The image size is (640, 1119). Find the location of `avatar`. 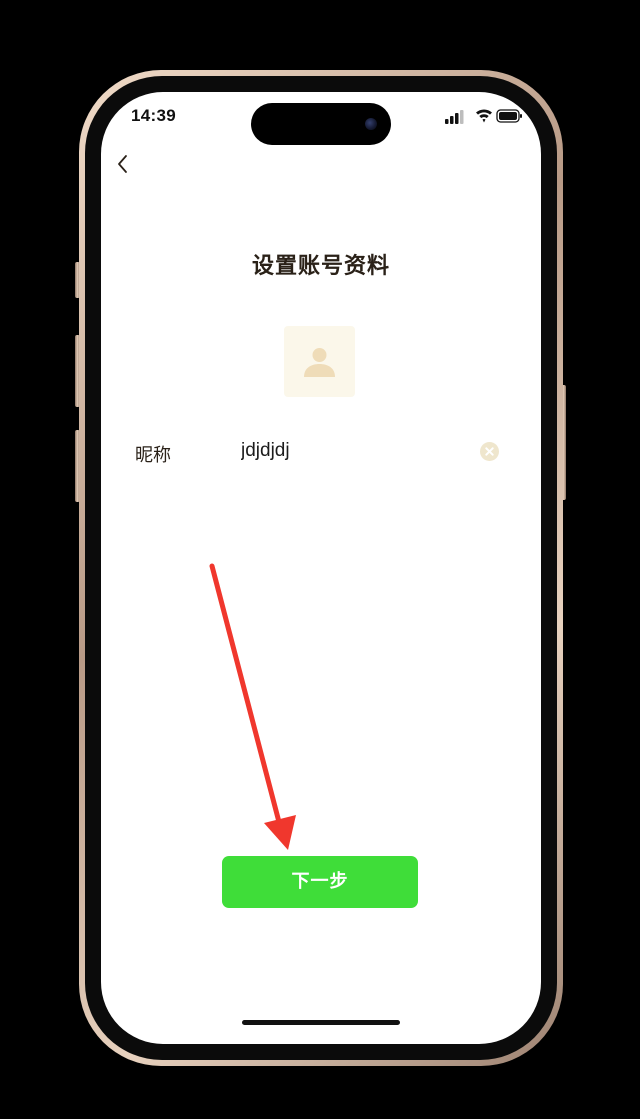

avatar is located at coordinates (319, 361).